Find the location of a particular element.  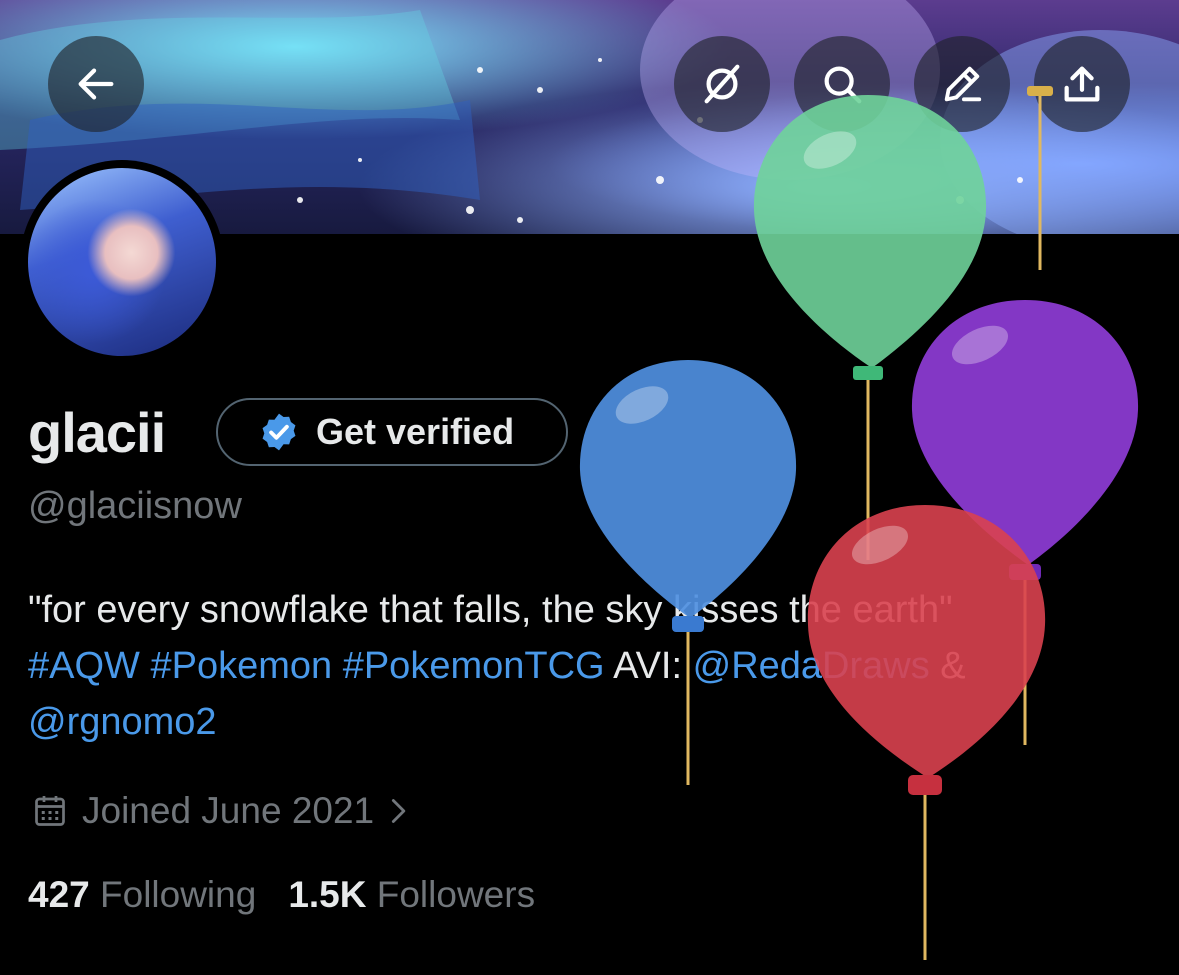

follow-stats: 427 Following 1.5K Followers is located at coordinates (297, 895).